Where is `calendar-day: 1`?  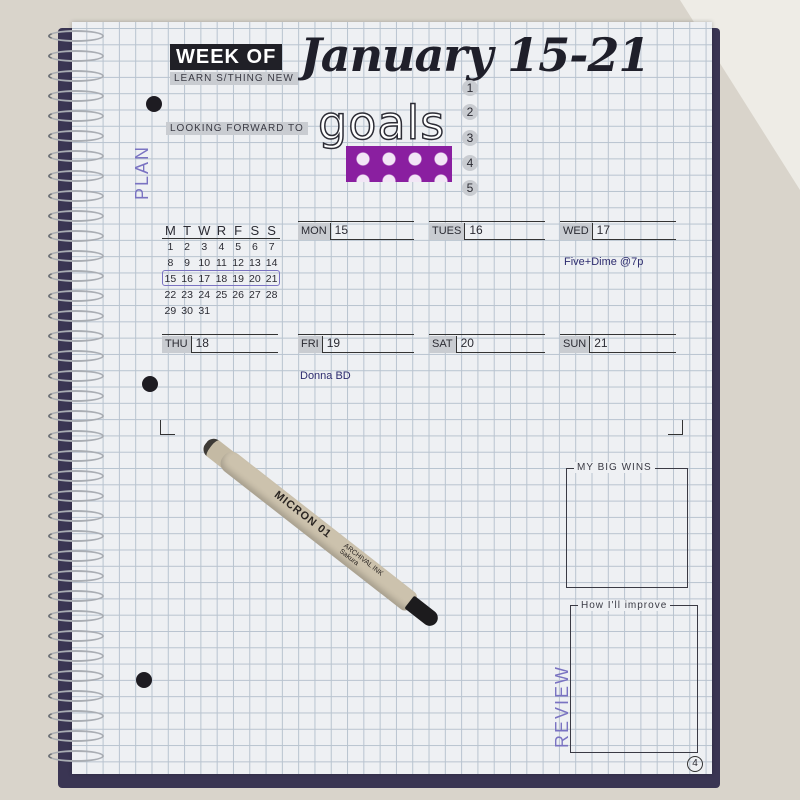
calendar-day: 1 is located at coordinates (170, 247).